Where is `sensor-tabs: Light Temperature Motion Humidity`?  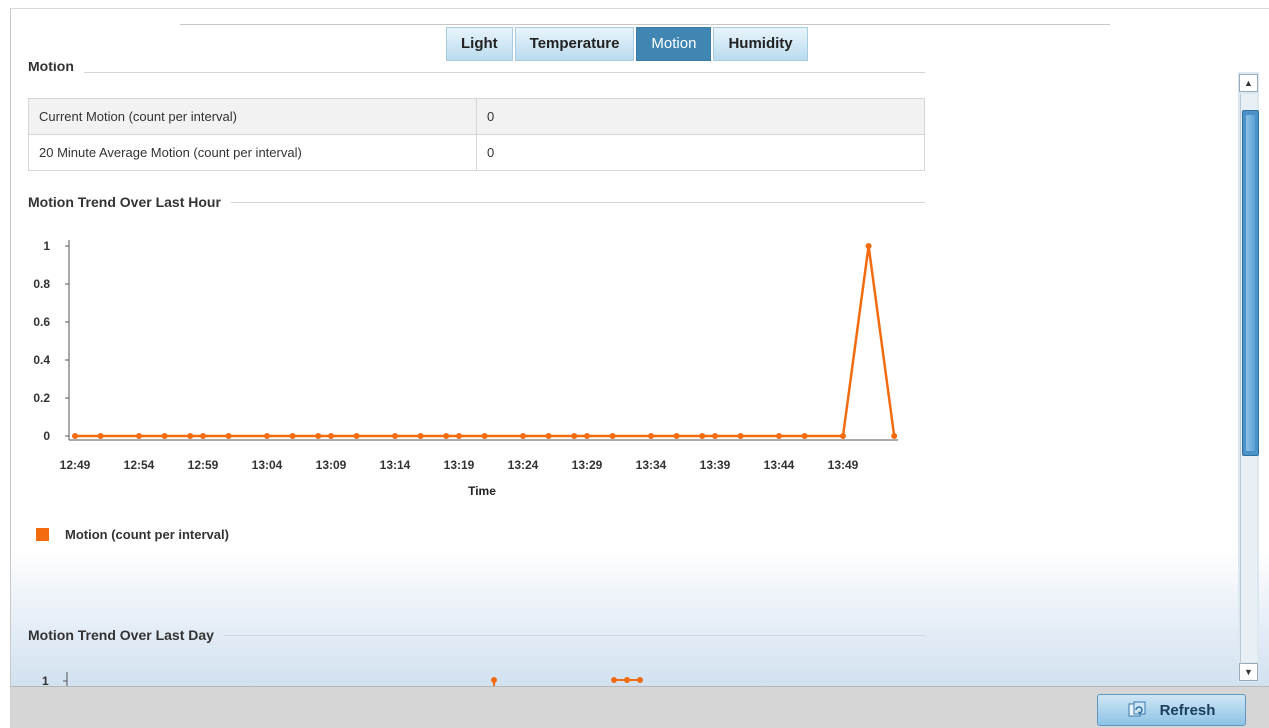 sensor-tabs: Light Temperature Motion Humidity is located at coordinates (627, 44).